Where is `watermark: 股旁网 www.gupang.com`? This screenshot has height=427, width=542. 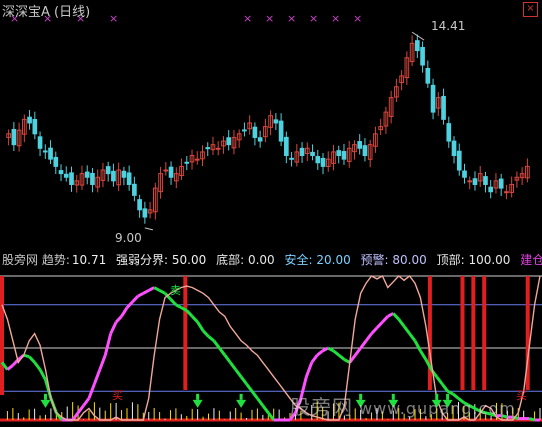
watermark: 股旁网 www.gupang.com is located at coordinates (403, 405).